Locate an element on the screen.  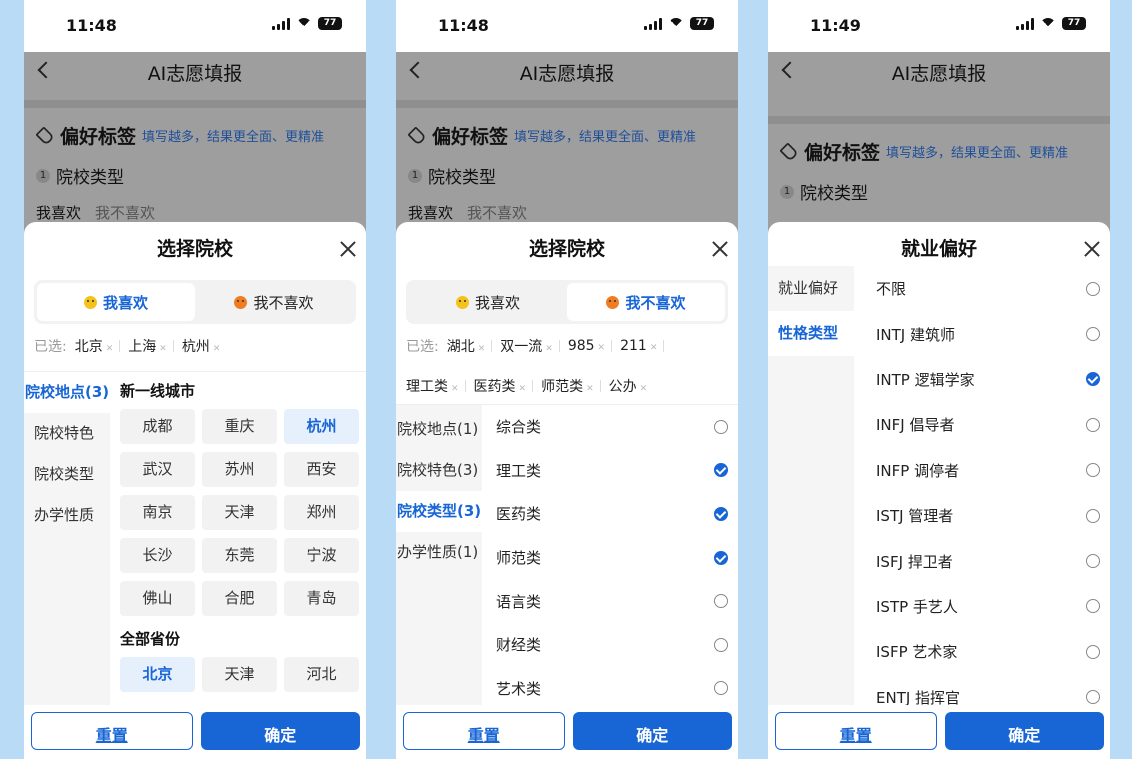
like-toggle: 我喜欢 我不喜欢 is located at coordinates (195, 302).